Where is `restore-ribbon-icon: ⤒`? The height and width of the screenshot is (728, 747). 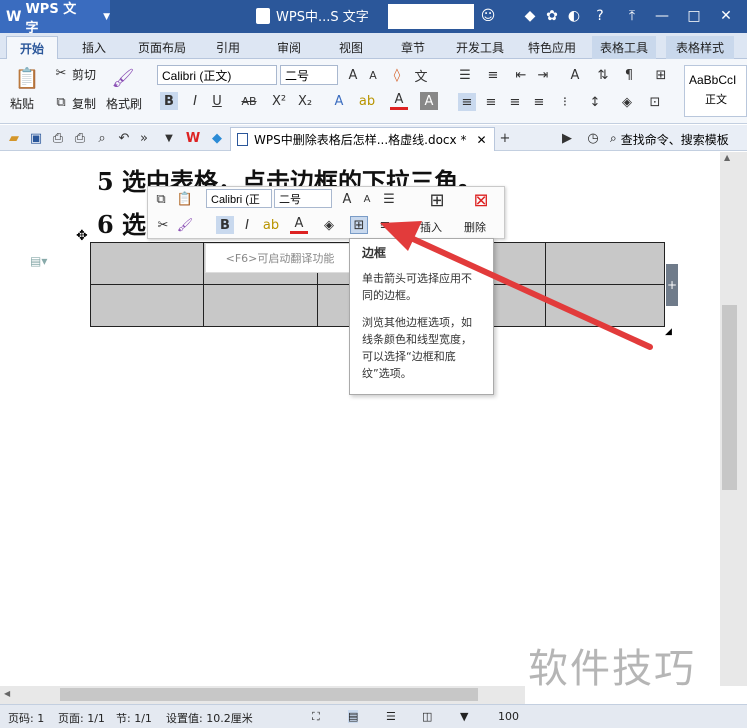
restore-ribbon-icon: ⤒ is located at coordinates (632, 16).